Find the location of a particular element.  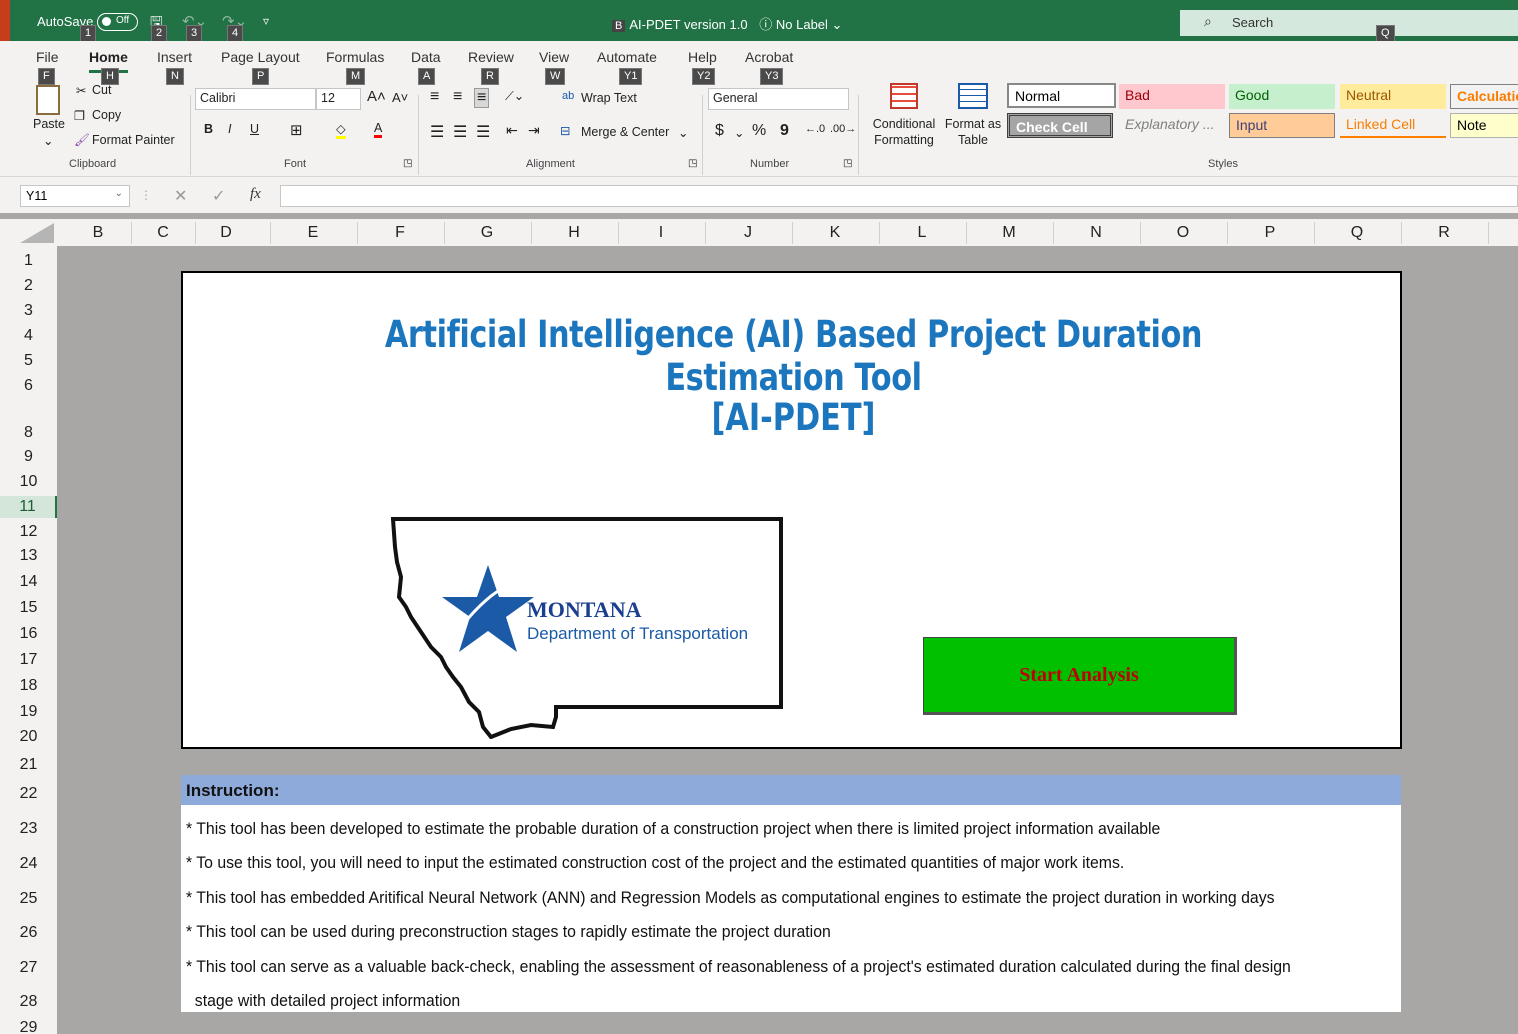

row-header-1: 1 is located at coordinates (28, 261).